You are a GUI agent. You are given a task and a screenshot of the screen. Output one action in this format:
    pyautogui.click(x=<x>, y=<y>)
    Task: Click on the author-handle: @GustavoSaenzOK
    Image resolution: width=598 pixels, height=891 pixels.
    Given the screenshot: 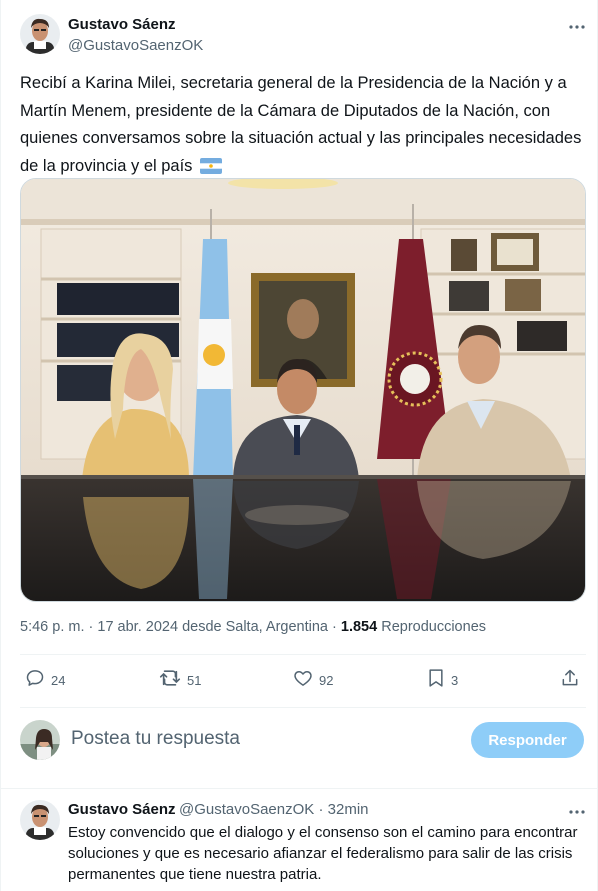 What is the action you would take?
    pyautogui.click(x=135, y=45)
    